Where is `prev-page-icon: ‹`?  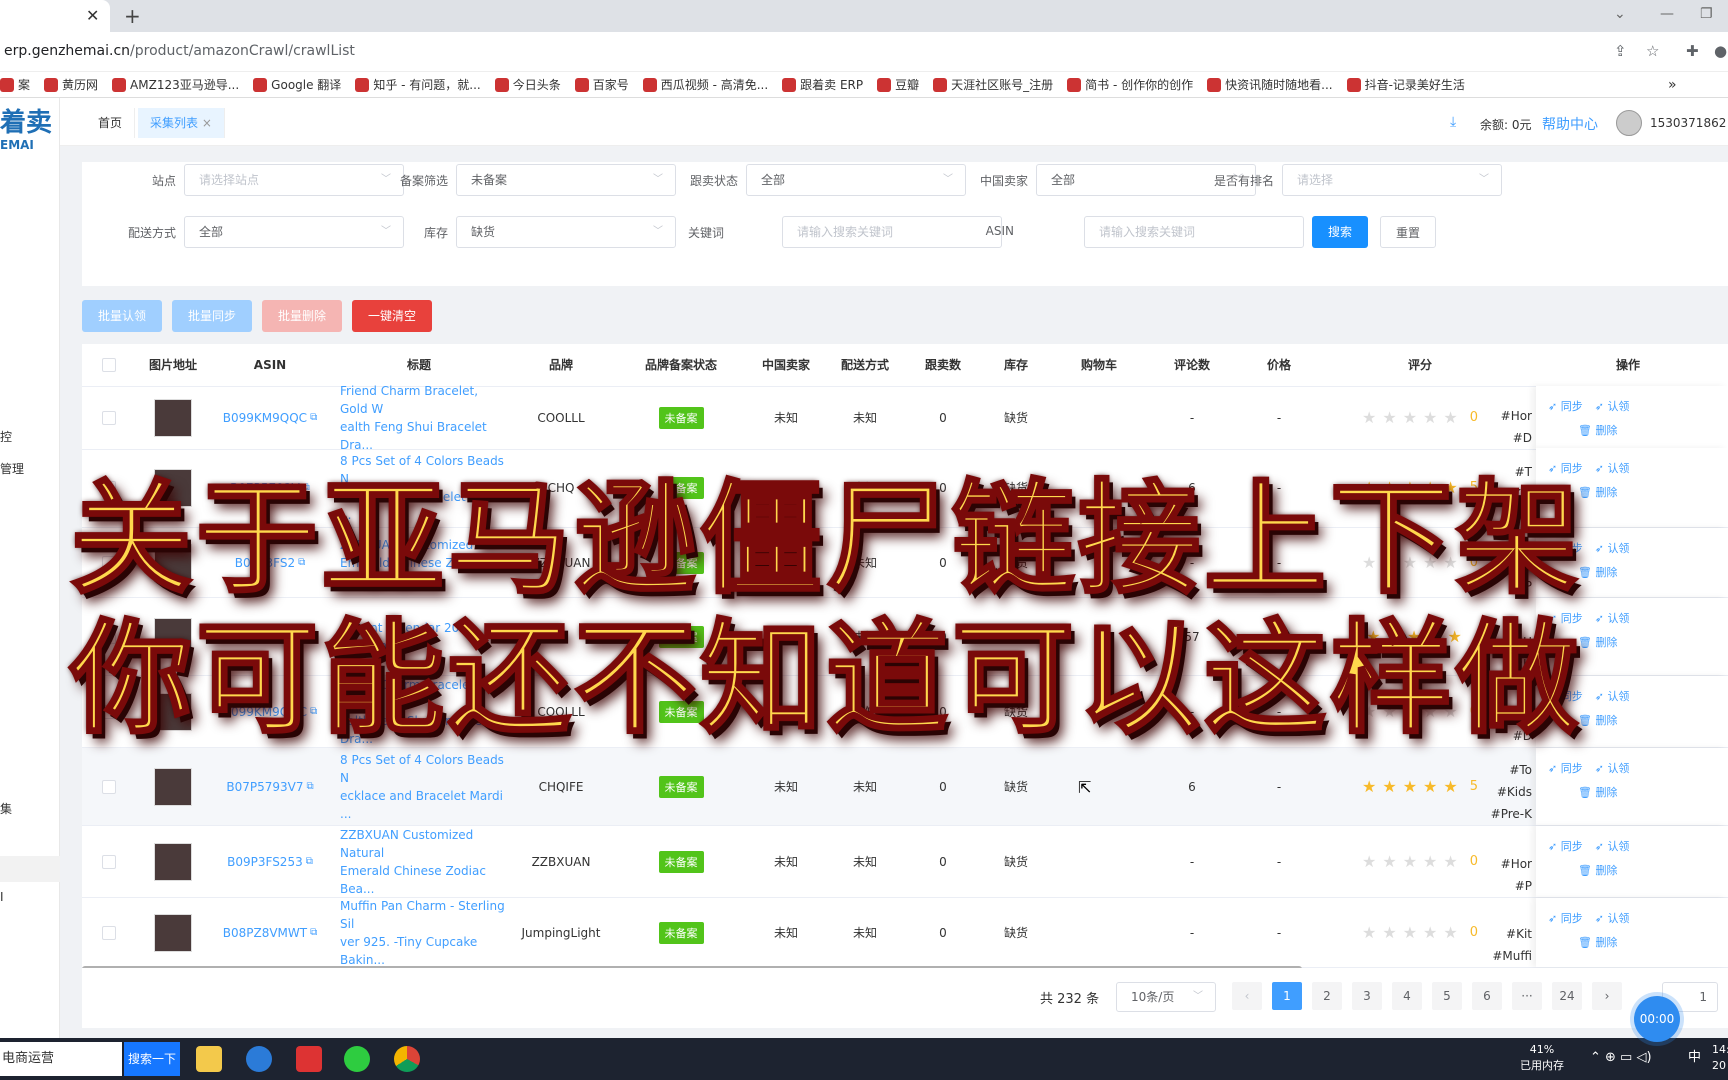
prev-page-icon: ‹ is located at coordinates (1247, 996).